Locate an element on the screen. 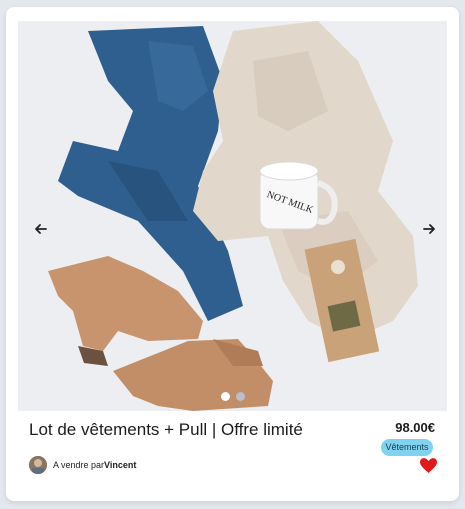 The image size is (465, 509). seller-avatar-image is located at coordinates (38, 465).